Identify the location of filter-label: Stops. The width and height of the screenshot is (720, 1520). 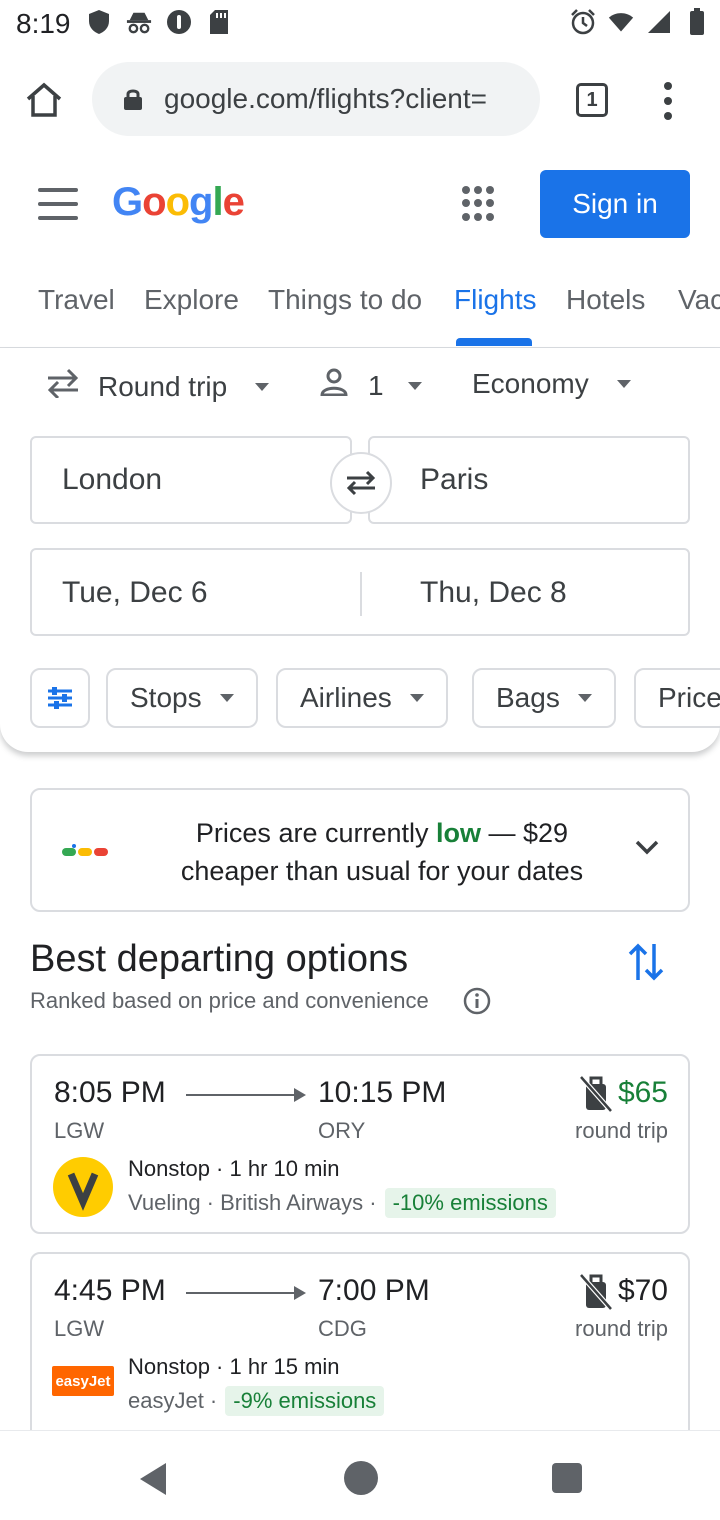
(166, 697).